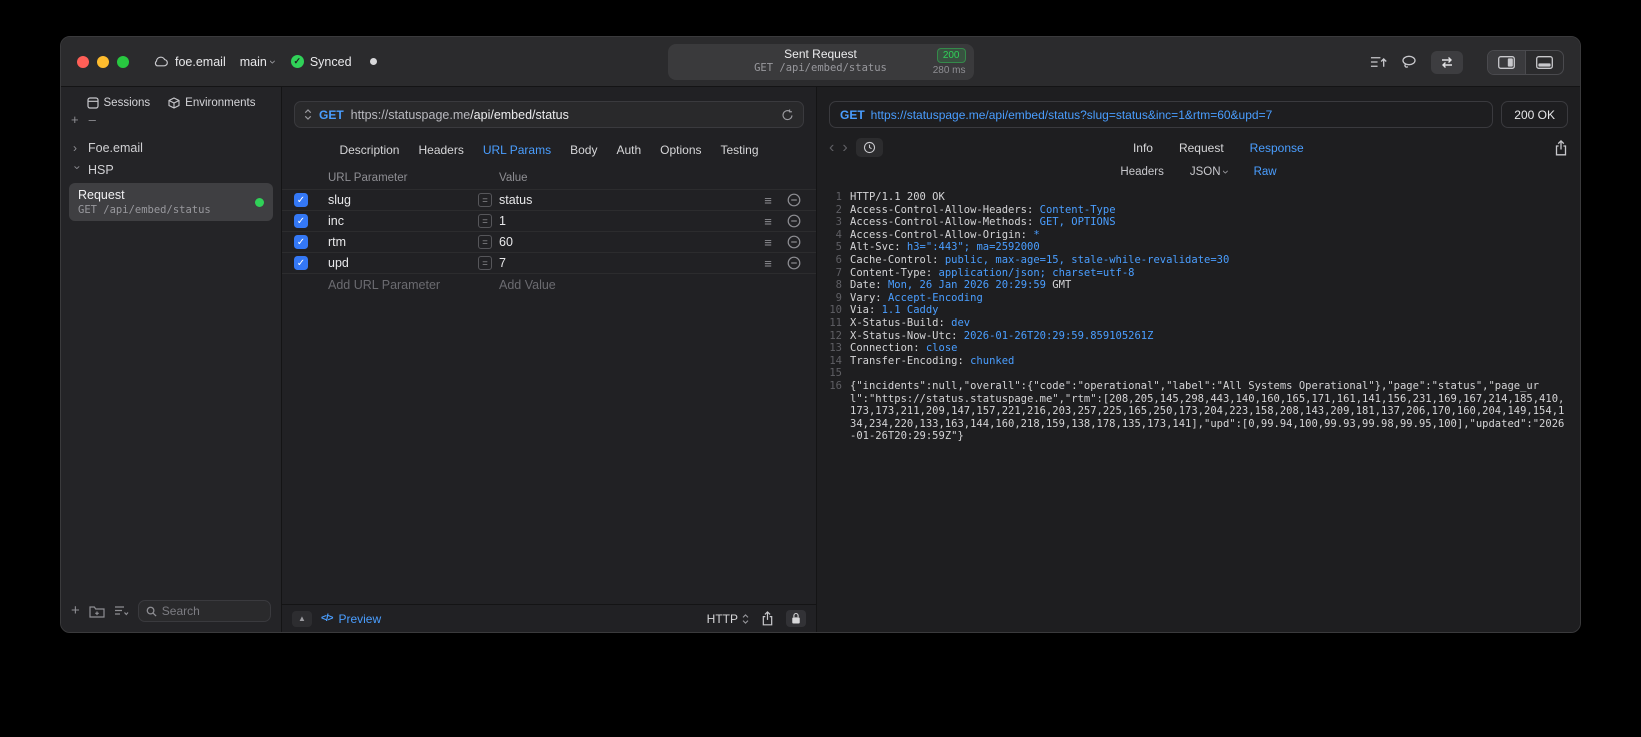 The image size is (1641, 737). Describe the element at coordinates (75, 610) in the screenshot. I see `add-request-button: +` at that location.